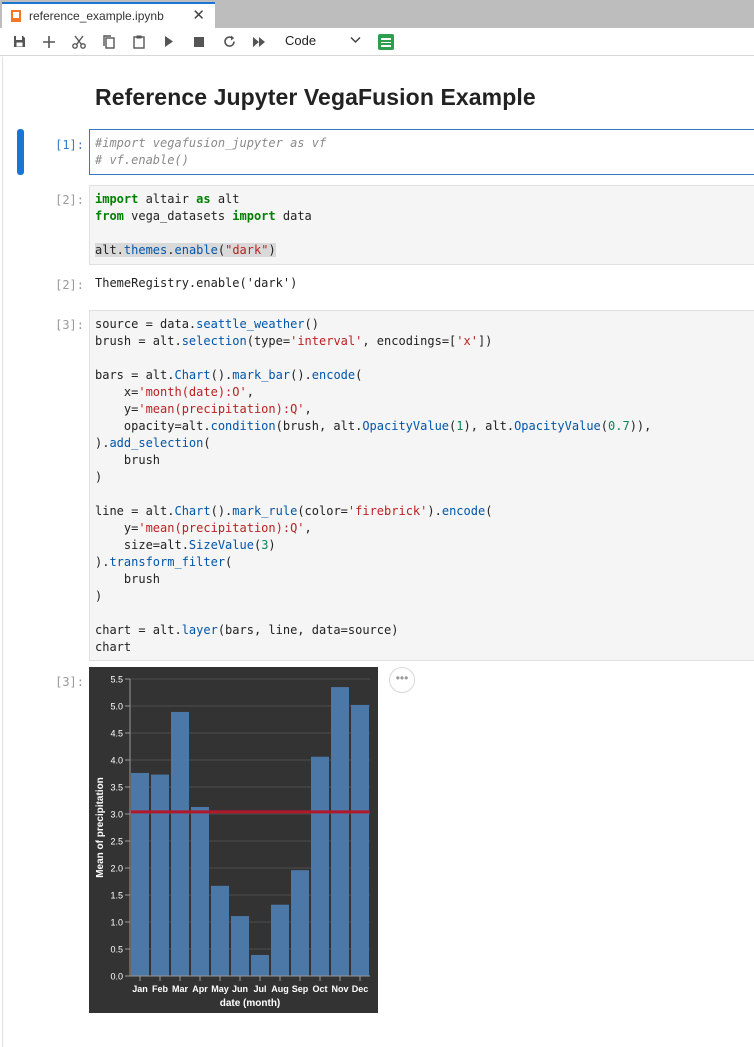 The height and width of the screenshot is (1047, 754). Describe the element at coordinates (116, 950) in the screenshot. I see `y-tick-label: 0.5` at that location.